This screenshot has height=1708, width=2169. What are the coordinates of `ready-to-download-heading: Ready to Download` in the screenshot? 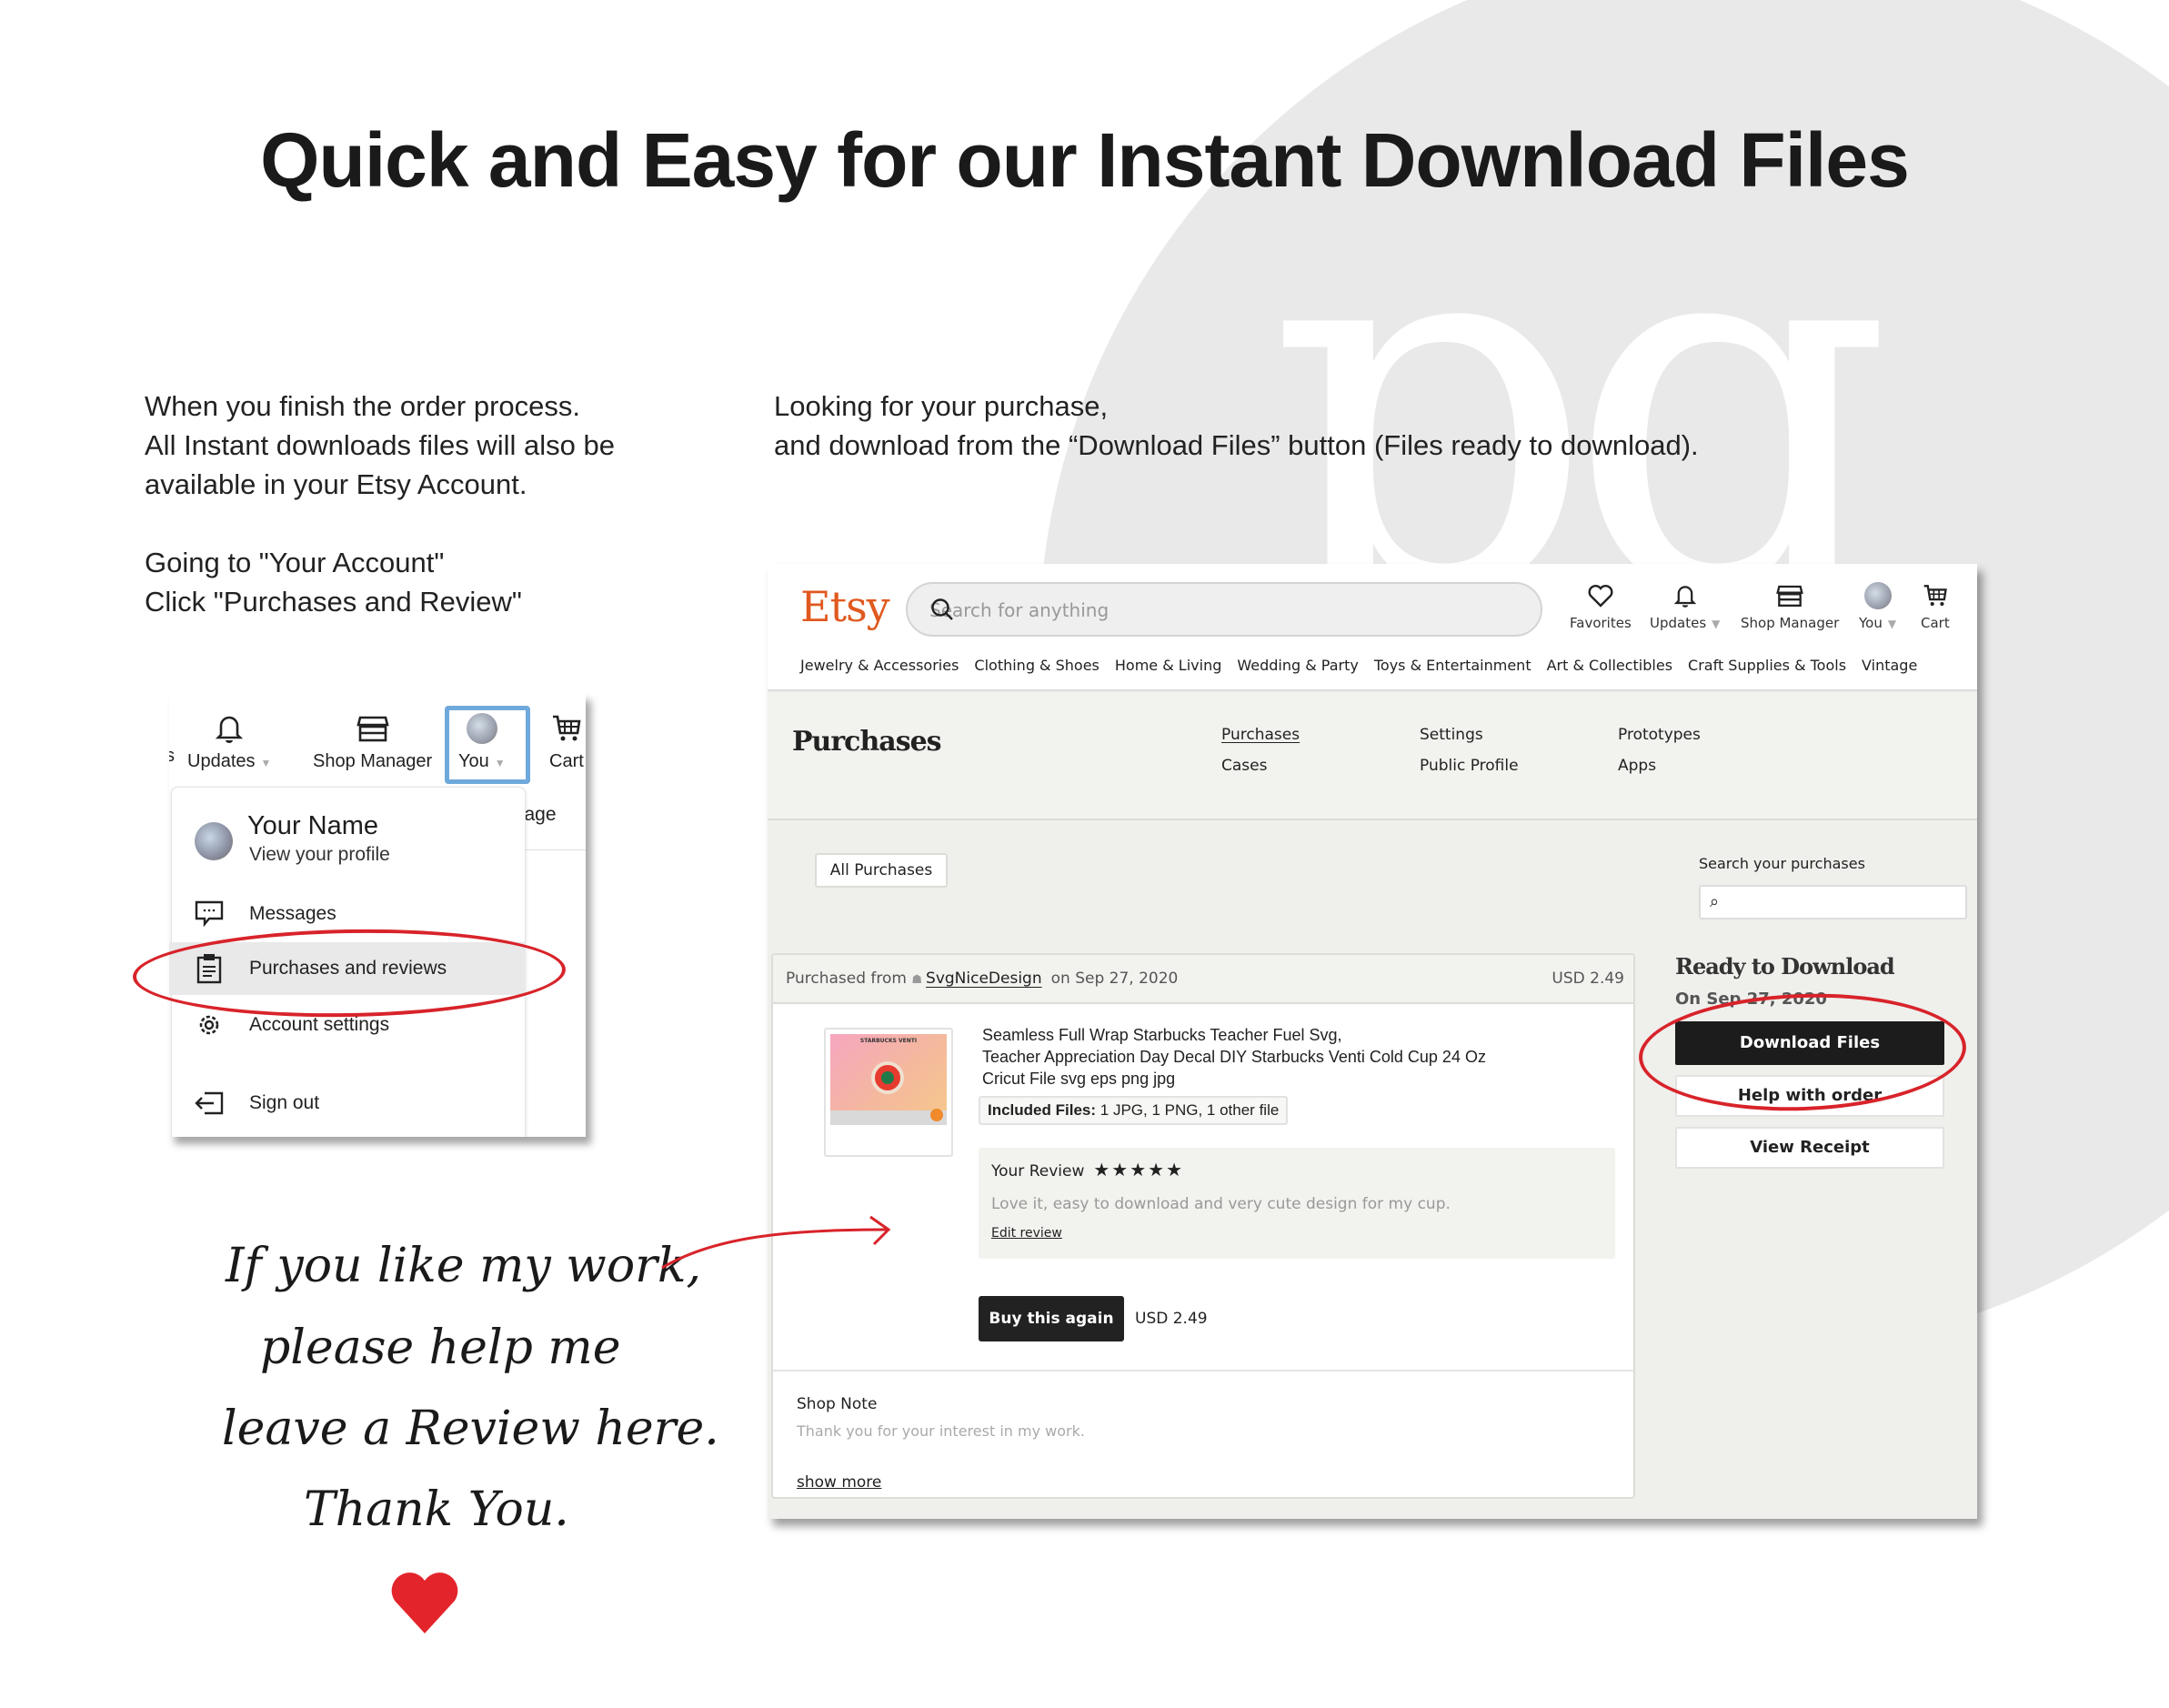 It's located at (1785, 967).